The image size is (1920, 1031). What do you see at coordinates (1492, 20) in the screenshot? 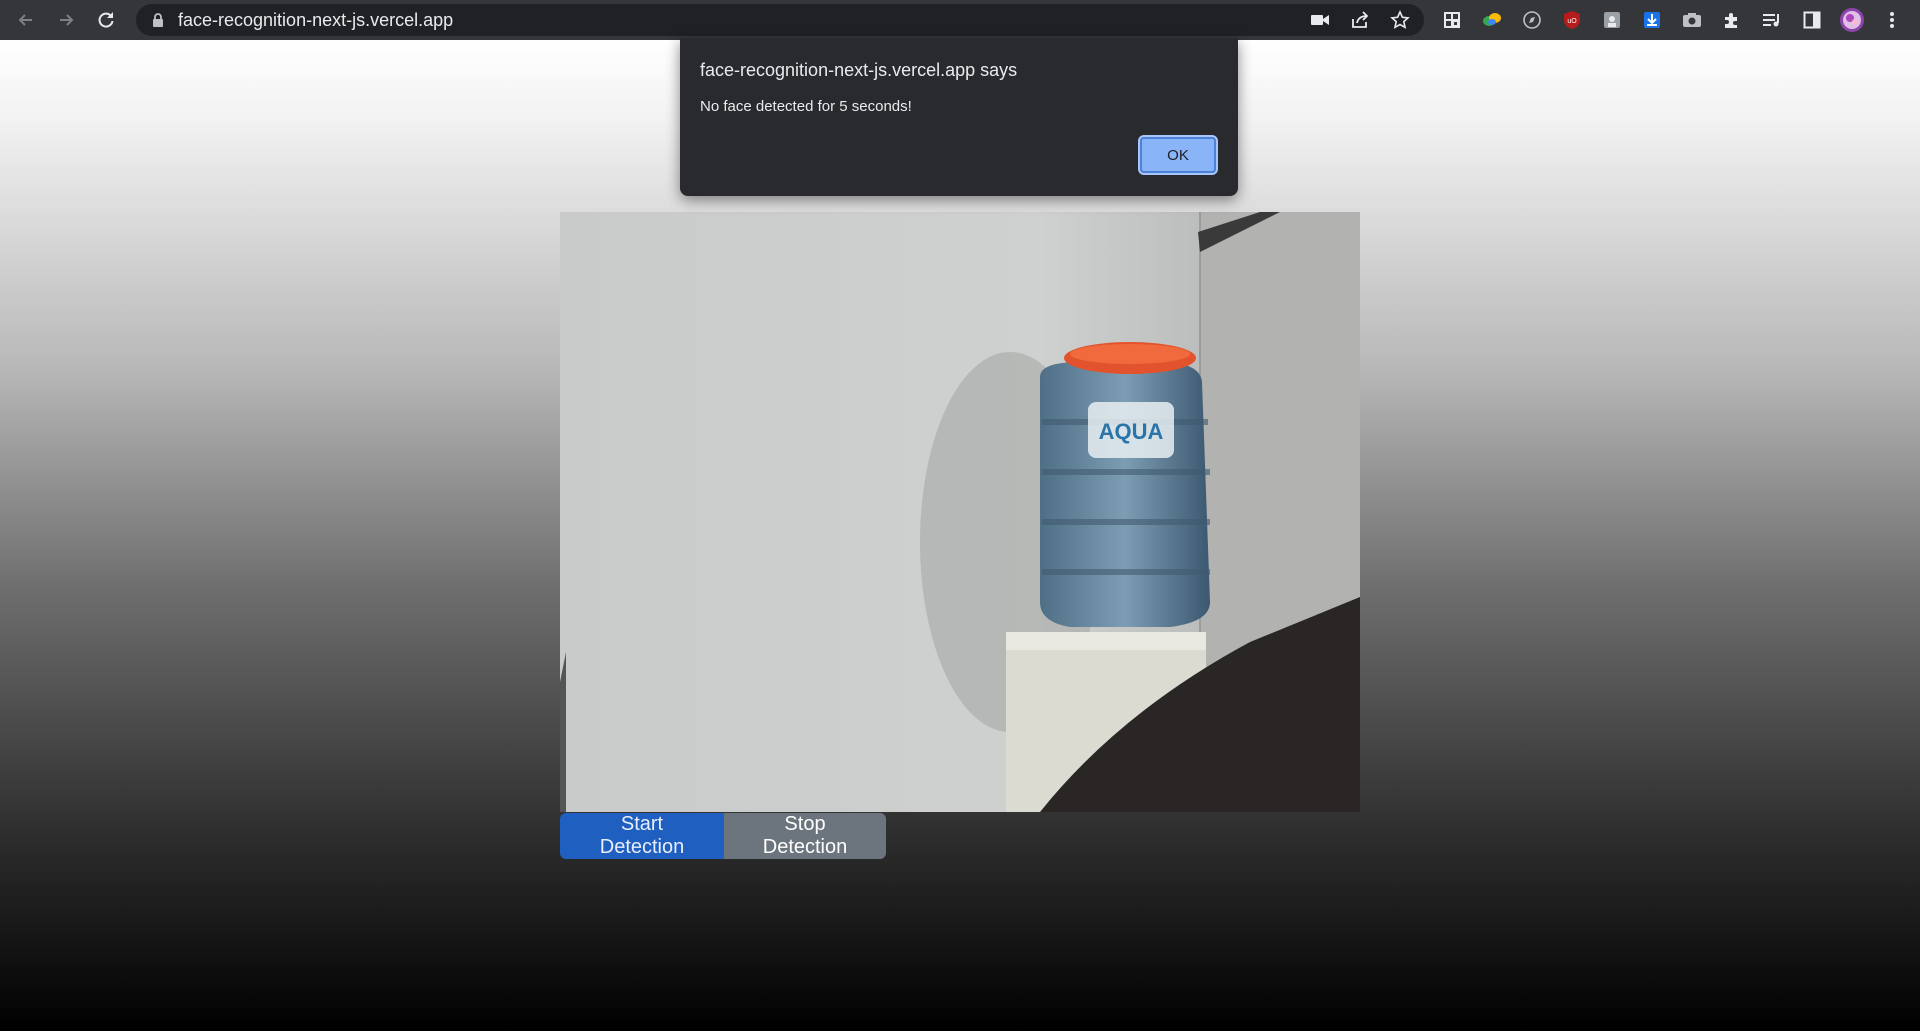
I see `colorful-extension-icon` at bounding box center [1492, 20].